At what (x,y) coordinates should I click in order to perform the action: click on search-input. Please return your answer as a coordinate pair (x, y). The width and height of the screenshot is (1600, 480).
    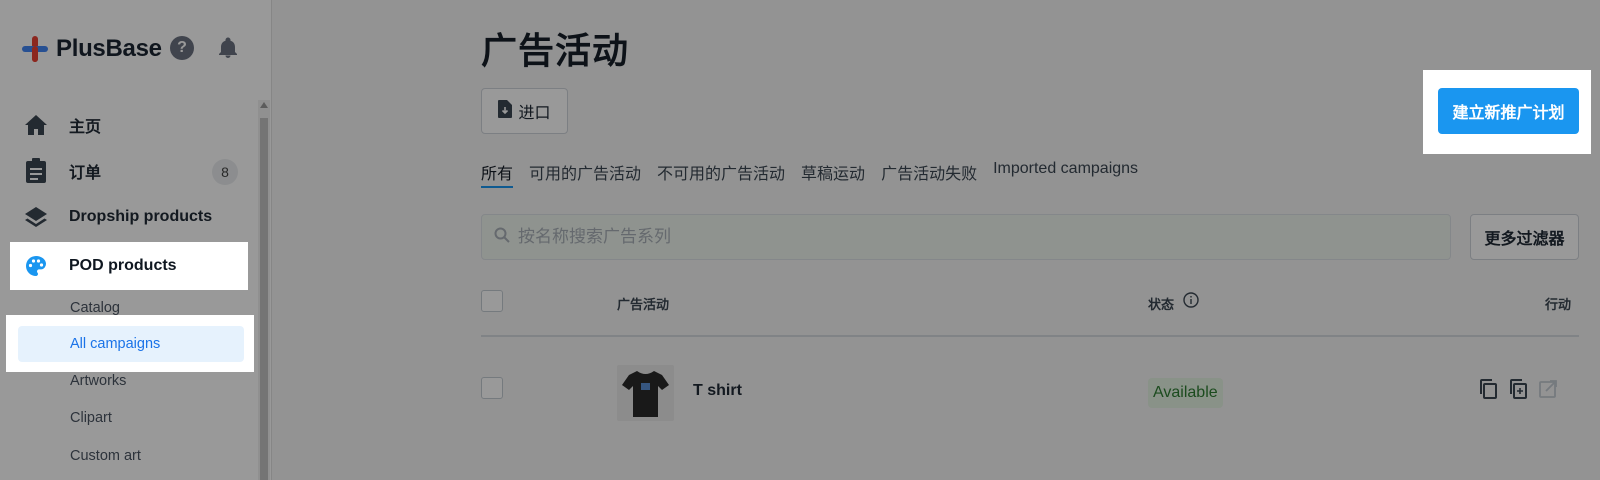
    Looking at the image, I should click on (968, 237).